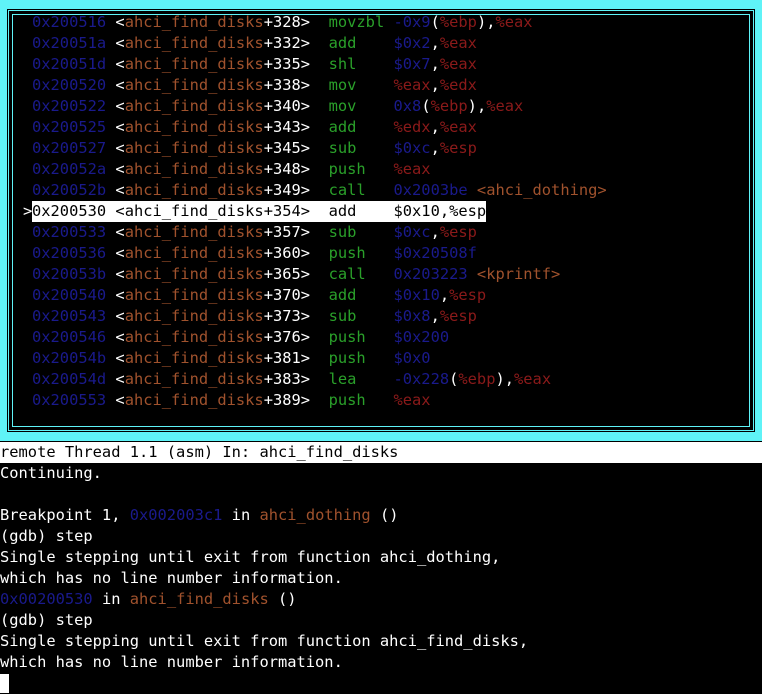 The image size is (762, 694). What do you see at coordinates (435, 22) in the screenshot?
I see `instr-operand: (` at bounding box center [435, 22].